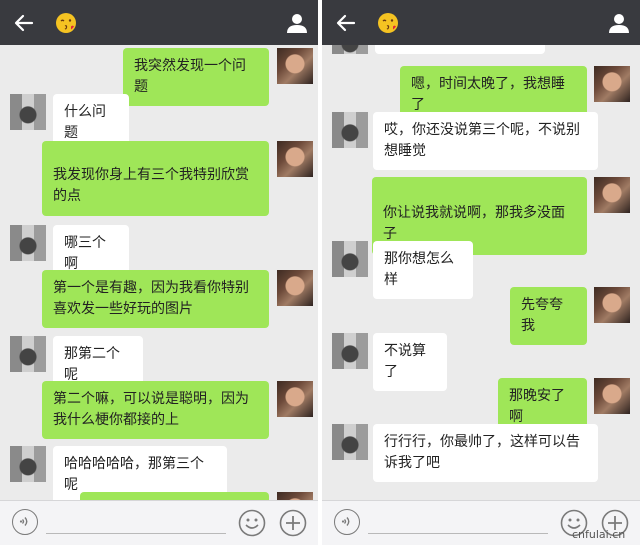 This screenshot has height=545, width=640. Describe the element at coordinates (155, 178) in the screenshot. I see `message-bubble-self: 我发现你身上有三个我特别欣赏的点` at that location.